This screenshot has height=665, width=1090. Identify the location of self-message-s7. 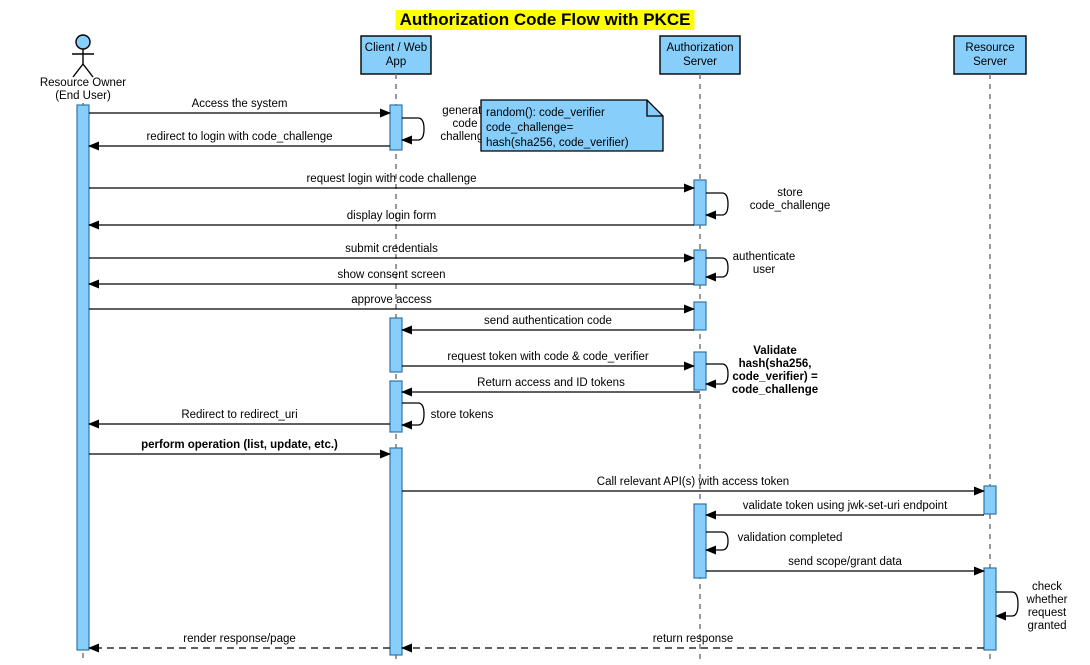
(1007, 606).